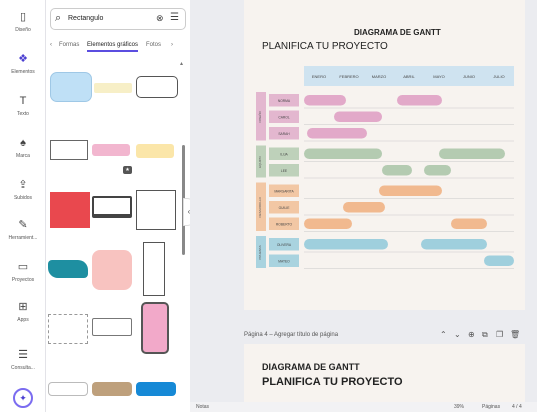 The width and height of the screenshot is (537, 412). What do you see at coordinates (172, 45) in the screenshot?
I see `tabs-next-icon: ›` at bounding box center [172, 45].